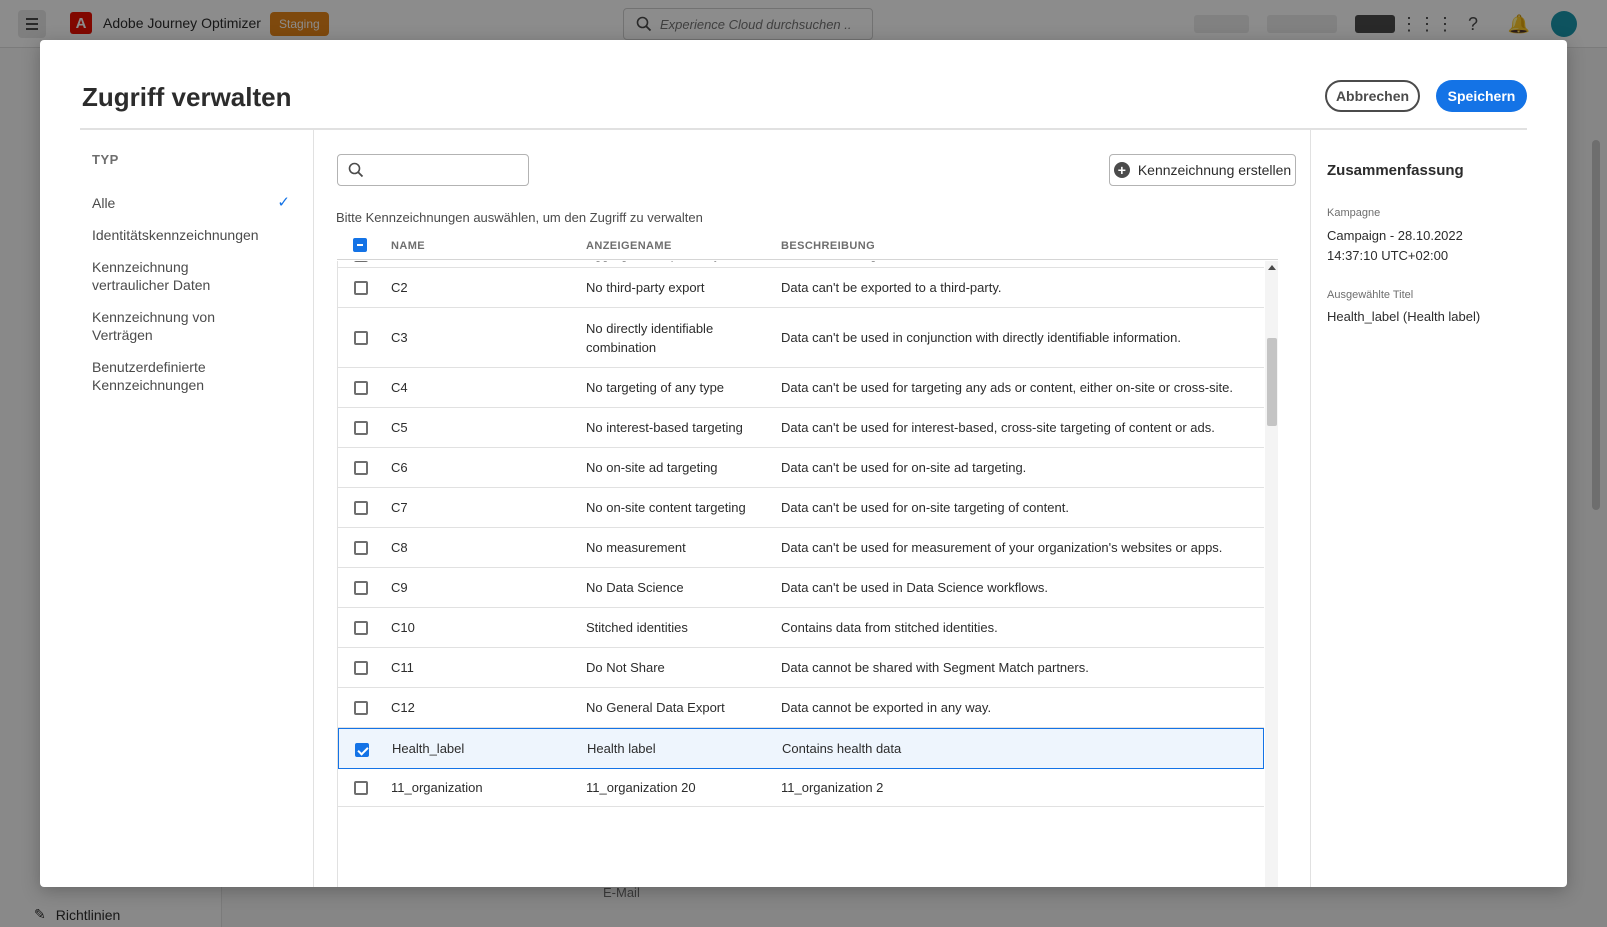  Describe the element at coordinates (655, 387) in the screenshot. I see `label-display-name: No targeting of any type` at that location.